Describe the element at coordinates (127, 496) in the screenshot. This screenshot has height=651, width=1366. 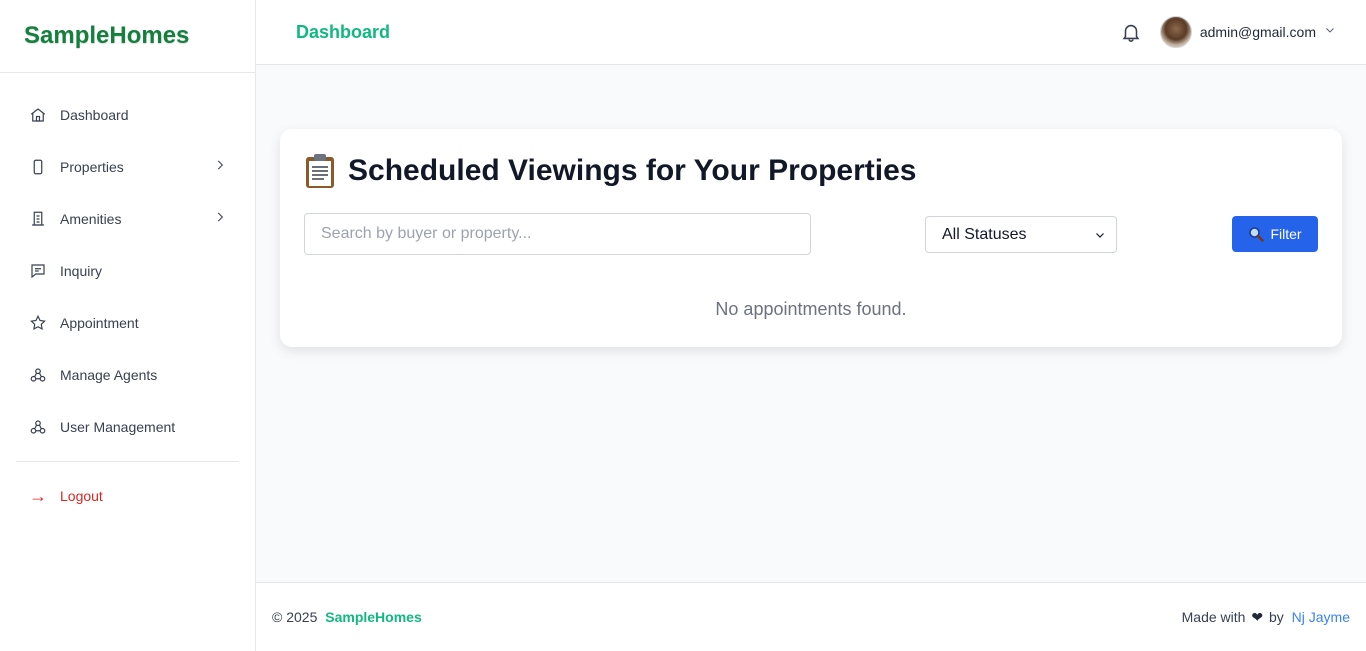
I see `sidebar-item-logout: → Logout` at that location.